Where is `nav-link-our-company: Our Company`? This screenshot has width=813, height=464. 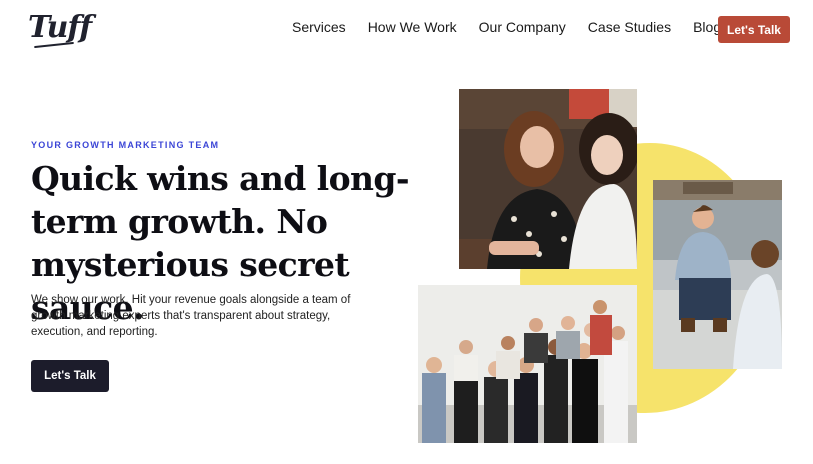 nav-link-our-company: Our Company is located at coordinates (522, 27).